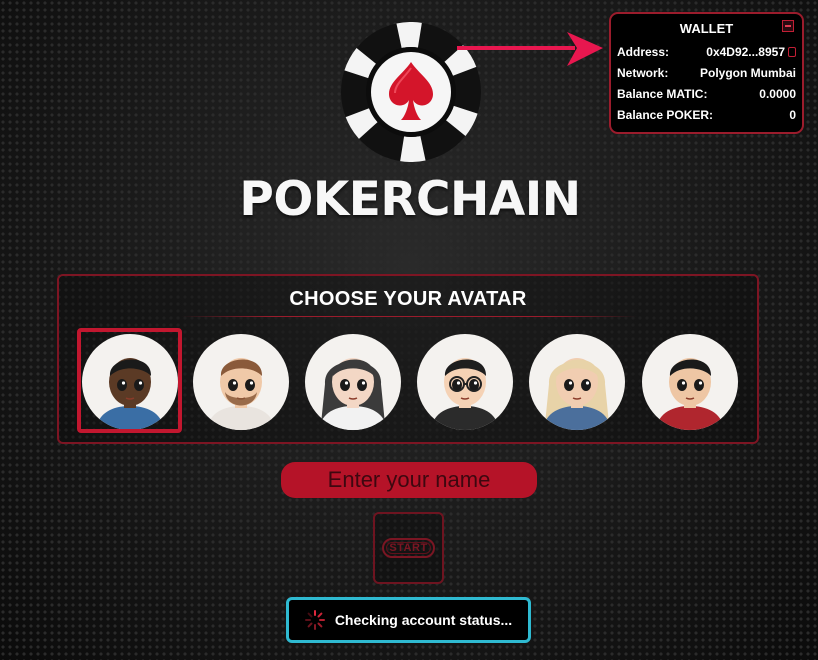 The width and height of the screenshot is (818, 660). Describe the element at coordinates (745, 52) in the screenshot. I see `wallet-address-value: 0x4D92...8957` at that location.